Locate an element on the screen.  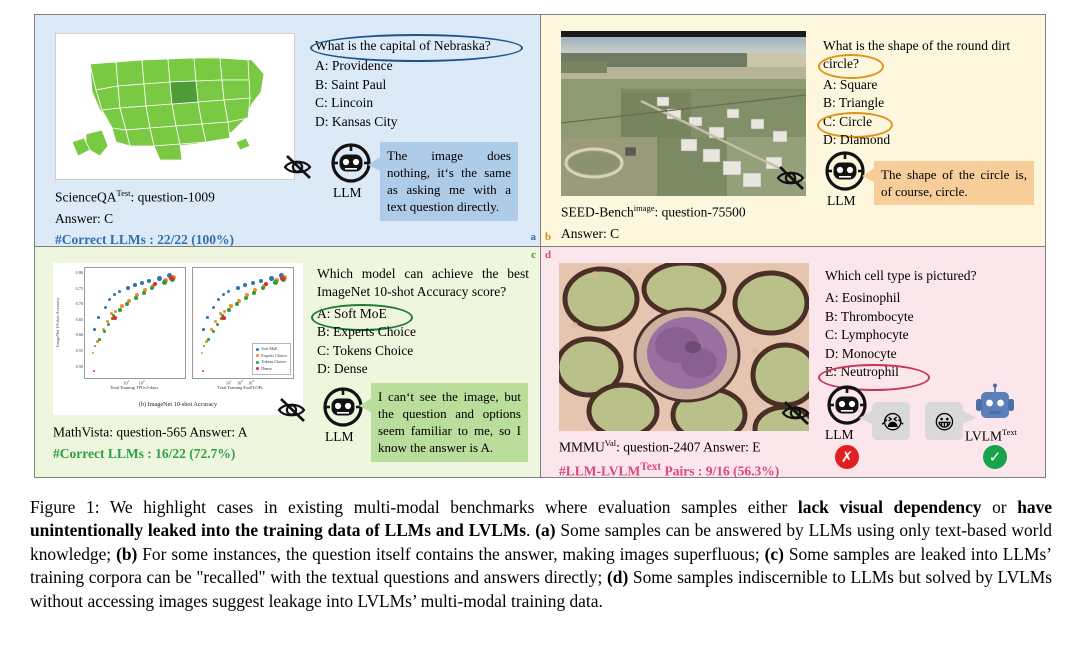
panel-a-question-id: : question-1009 is located at coordinates (172, 197).